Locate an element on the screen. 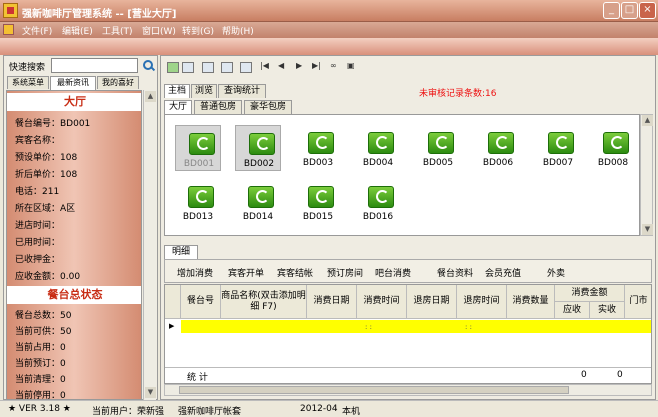 The width and height of the screenshot is (658, 417). tab-hall: 大厅 is located at coordinates (178, 107).